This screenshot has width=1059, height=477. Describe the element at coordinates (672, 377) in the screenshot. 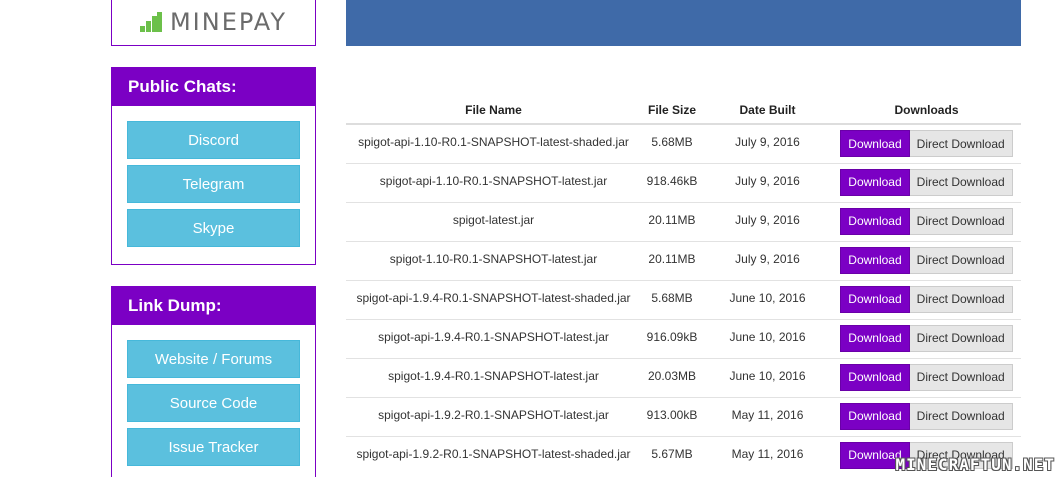

I see `file-size: 20.03MB` at that location.